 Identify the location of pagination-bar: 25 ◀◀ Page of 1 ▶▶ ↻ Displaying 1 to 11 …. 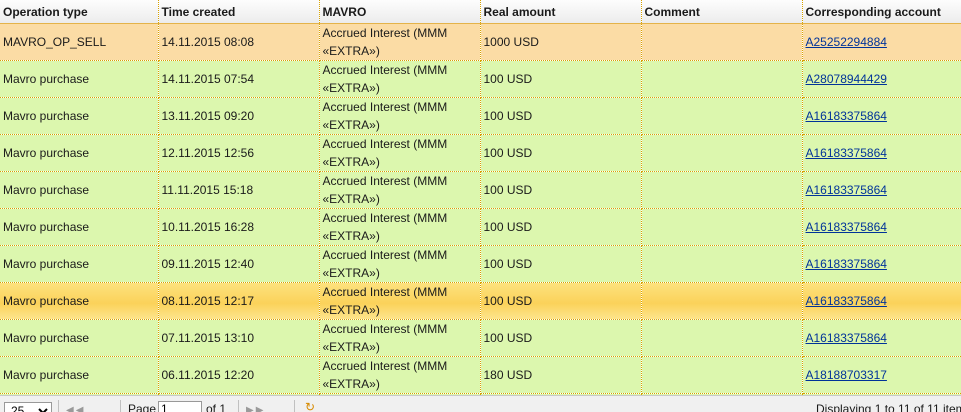
(480, 403).